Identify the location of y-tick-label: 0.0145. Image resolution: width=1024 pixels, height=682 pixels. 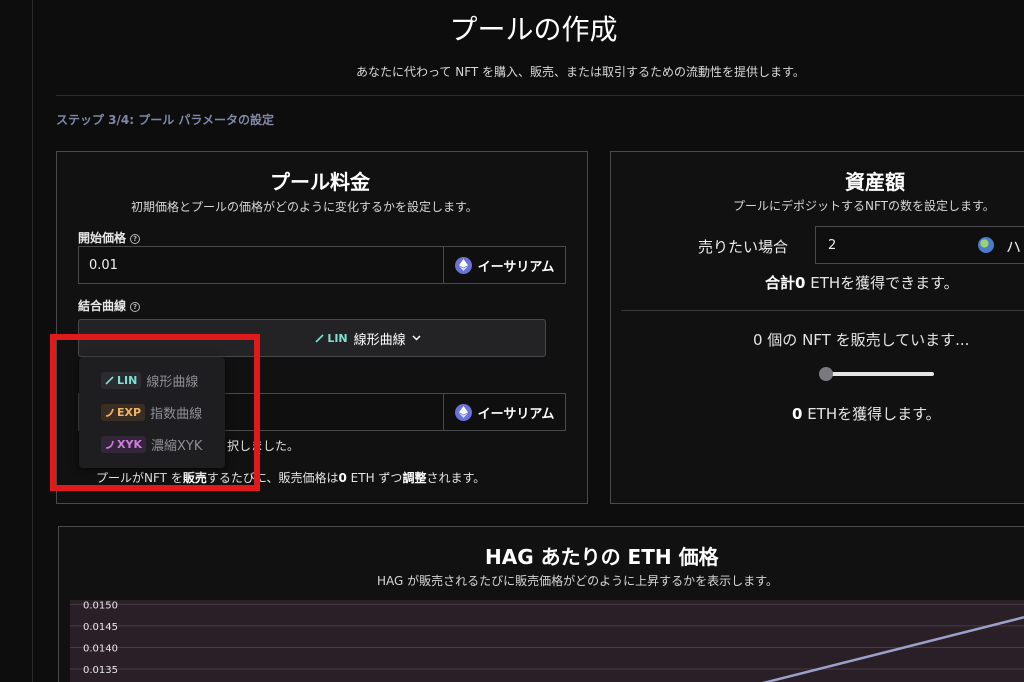
(100, 627).